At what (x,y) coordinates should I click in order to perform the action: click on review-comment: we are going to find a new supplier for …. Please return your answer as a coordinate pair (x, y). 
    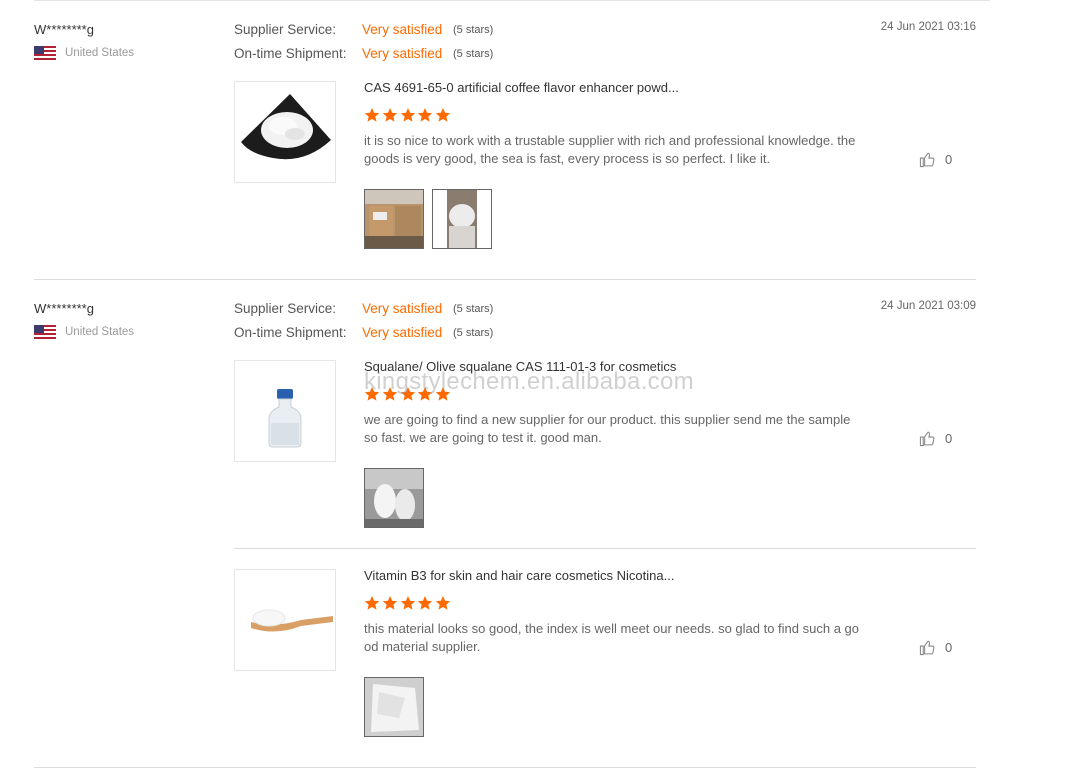
    Looking at the image, I should click on (607, 428).